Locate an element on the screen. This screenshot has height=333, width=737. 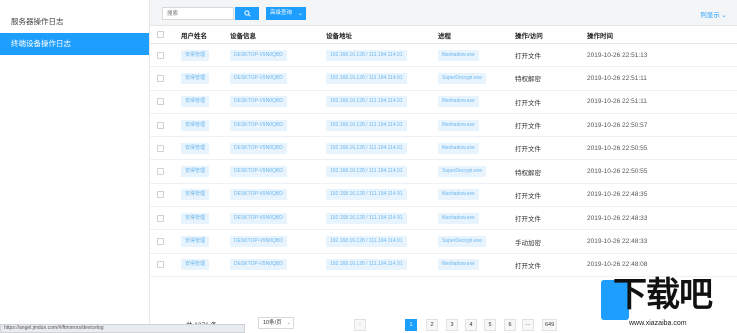
sidebar-item-server-log: 服务器操作日志 is located at coordinates (74, 22).